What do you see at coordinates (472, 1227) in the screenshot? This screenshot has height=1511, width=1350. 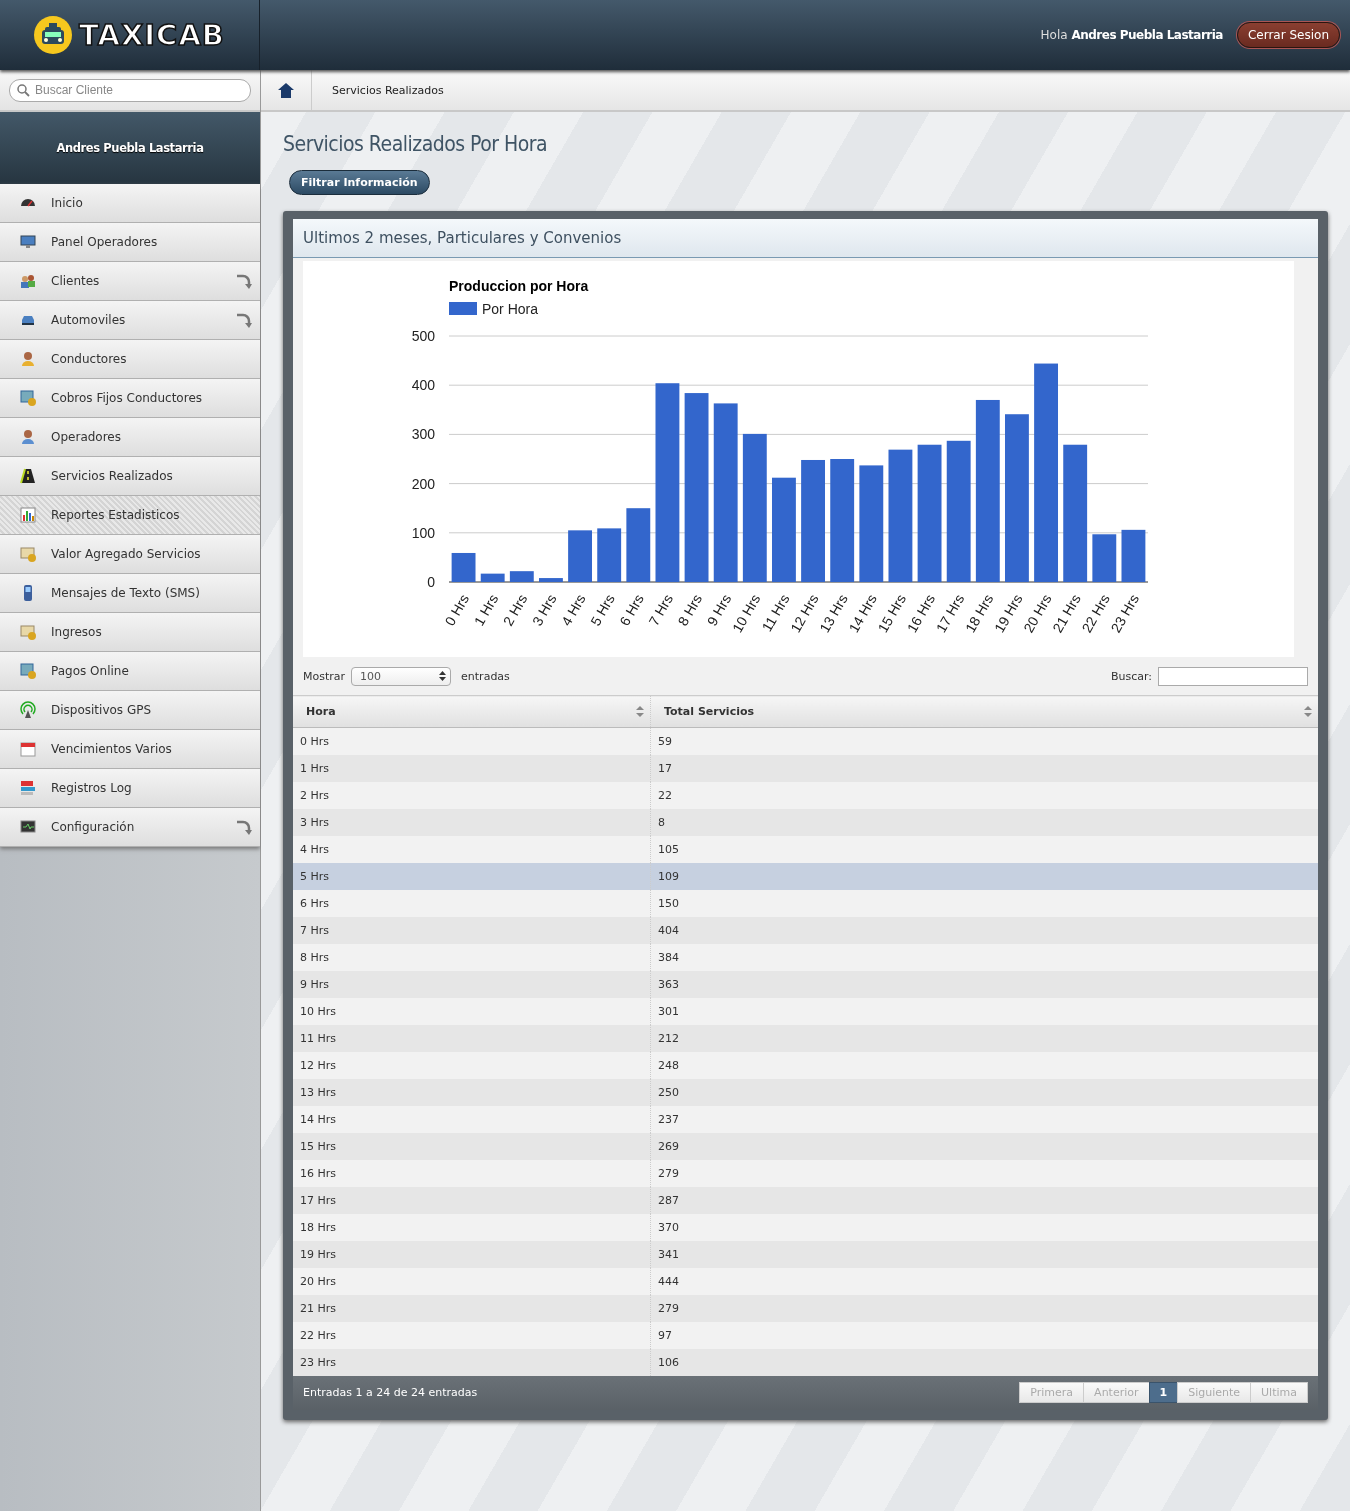 I see `table-cell: 18 Hrs` at bounding box center [472, 1227].